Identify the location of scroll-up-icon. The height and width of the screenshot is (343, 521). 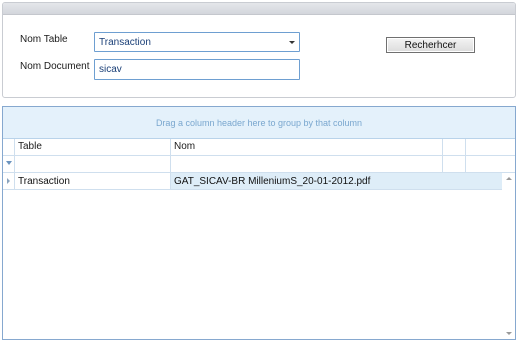
(509, 178).